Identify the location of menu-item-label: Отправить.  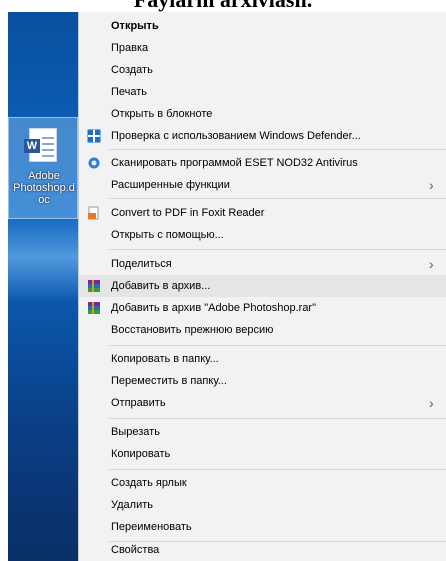
(138, 403).